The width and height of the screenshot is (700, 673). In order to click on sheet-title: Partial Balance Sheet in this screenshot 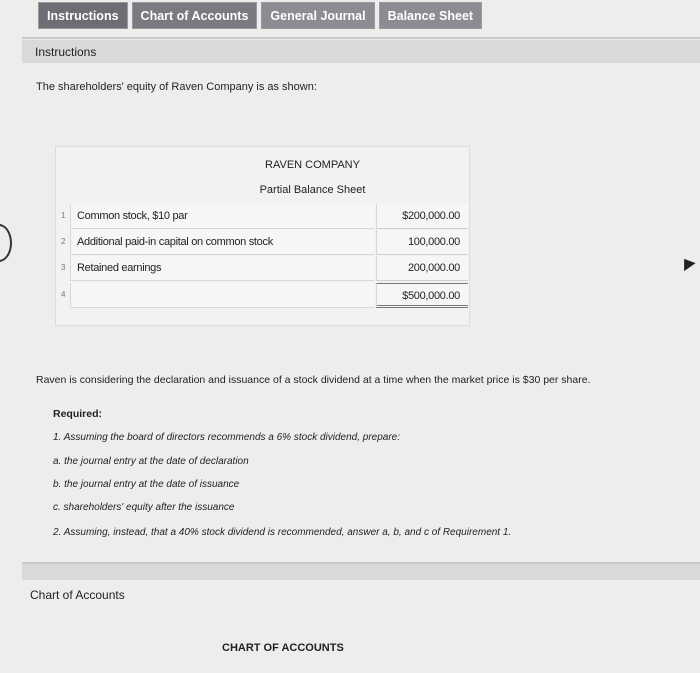, I will do `click(312, 190)`.